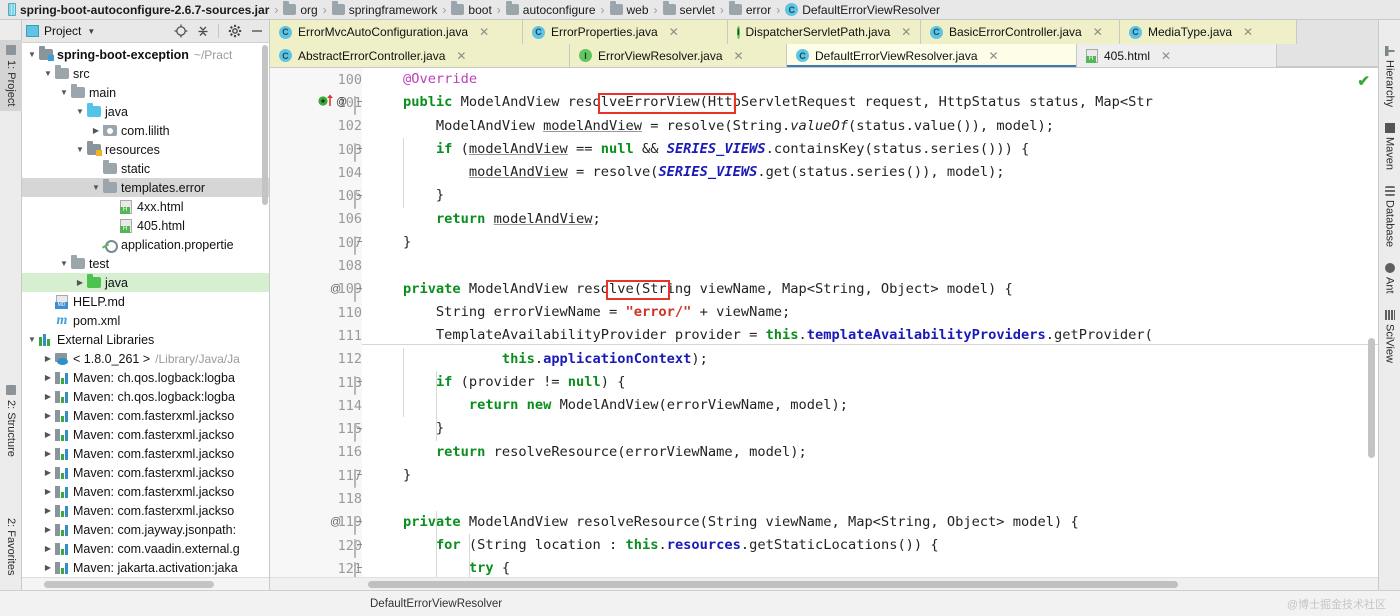 The height and width of the screenshot is (616, 1400). Describe the element at coordinates (145, 567) in the screenshot. I see `tree-node: Maven: jakarta.activation:jaka` at that location.